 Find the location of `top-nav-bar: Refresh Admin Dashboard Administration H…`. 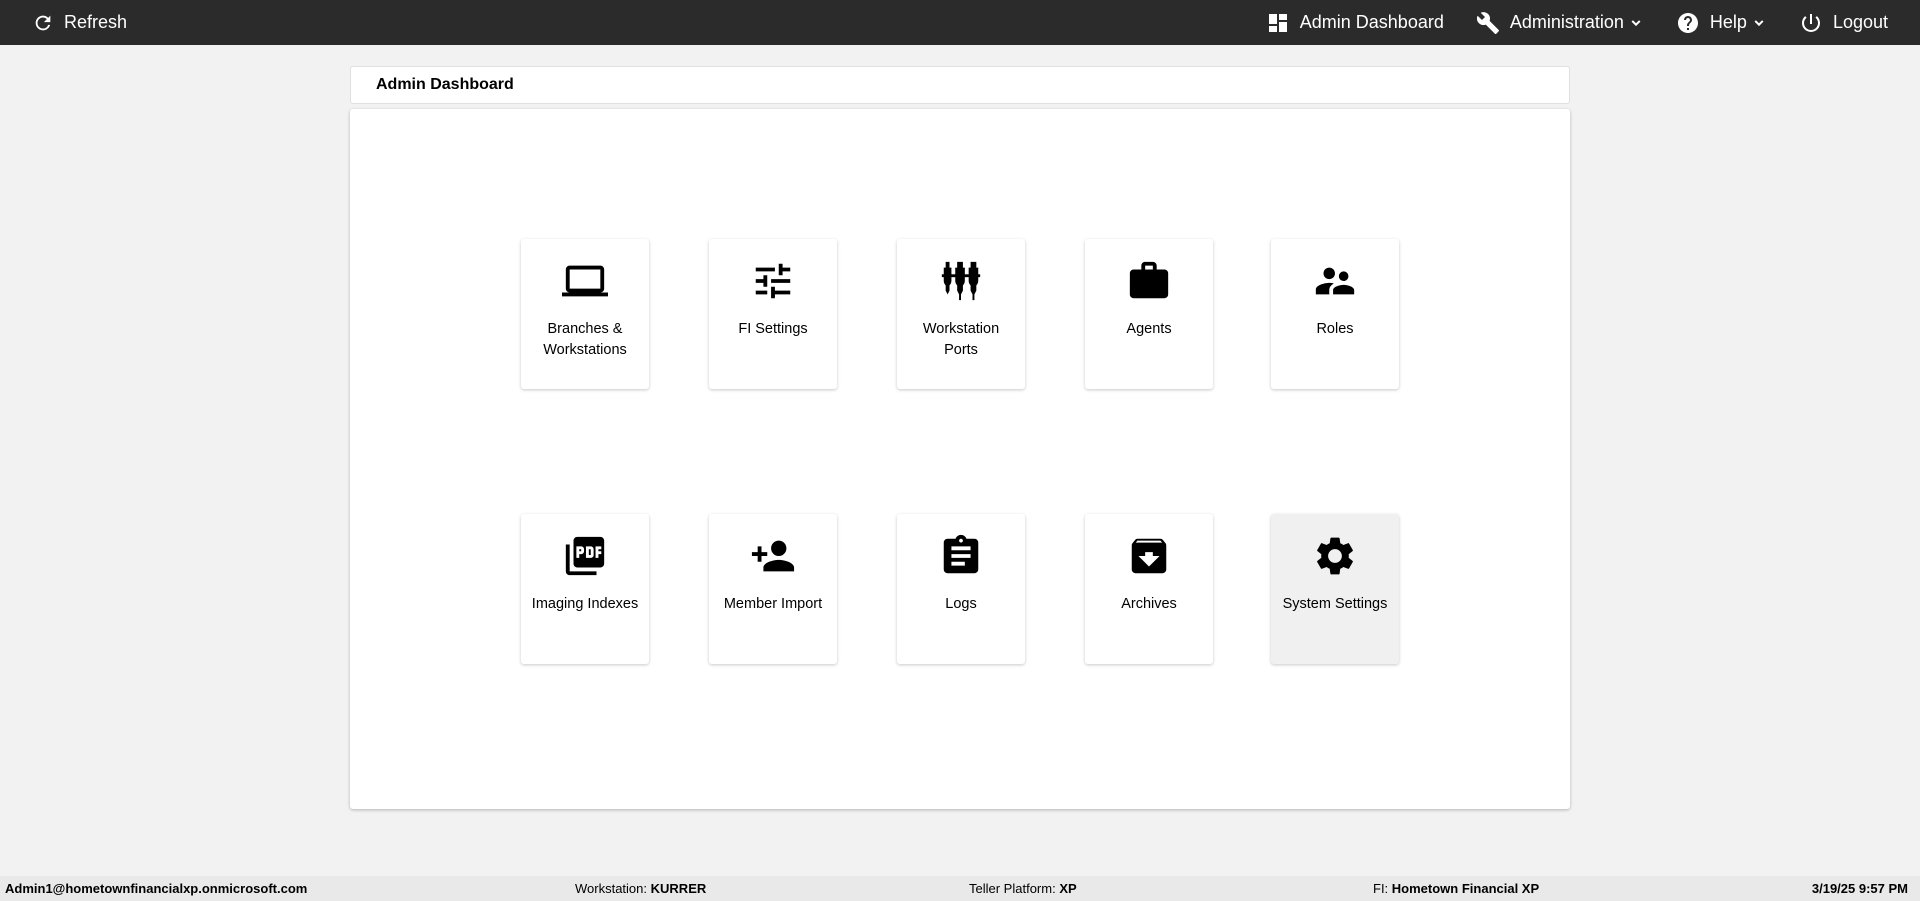

top-nav-bar: Refresh Admin Dashboard Administration H… is located at coordinates (960, 22).